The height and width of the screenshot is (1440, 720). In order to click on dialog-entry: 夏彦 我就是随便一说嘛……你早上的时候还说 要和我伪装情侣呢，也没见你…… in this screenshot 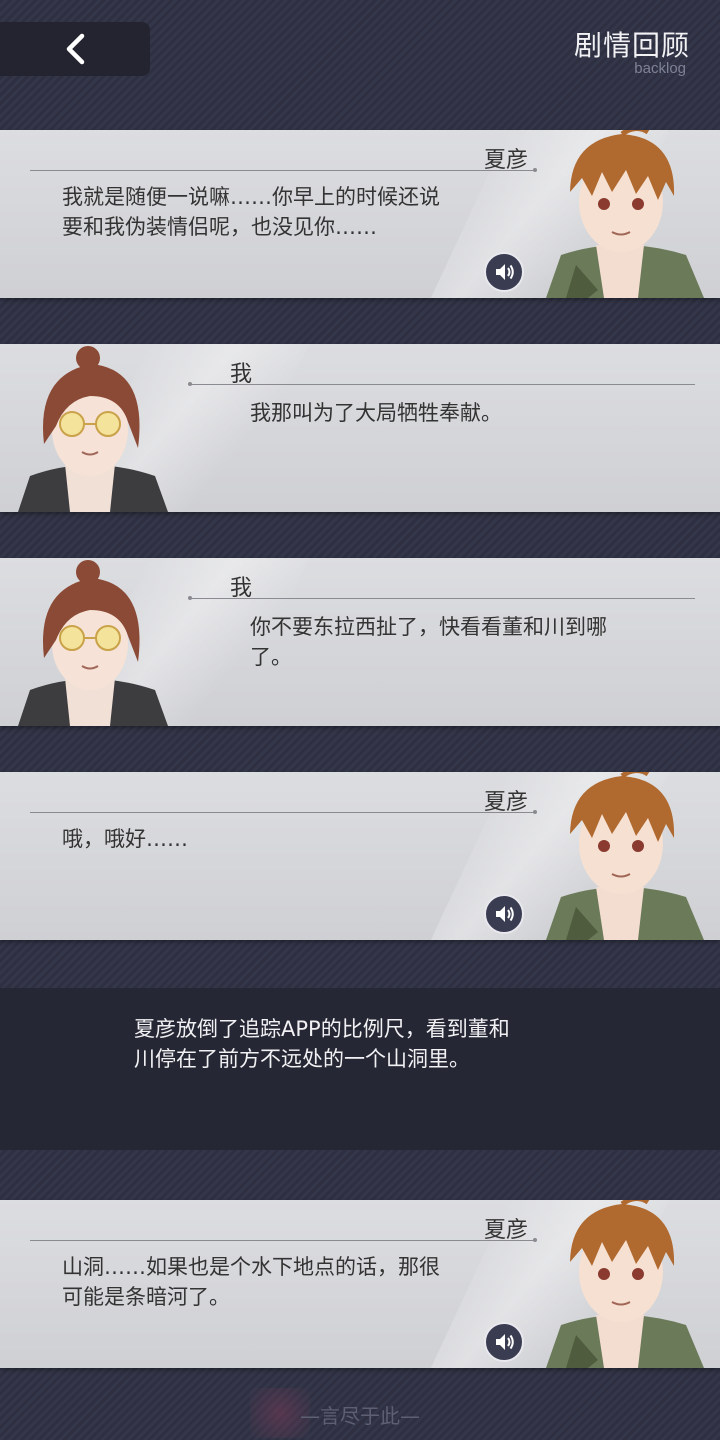, I will do `click(360, 214)`.